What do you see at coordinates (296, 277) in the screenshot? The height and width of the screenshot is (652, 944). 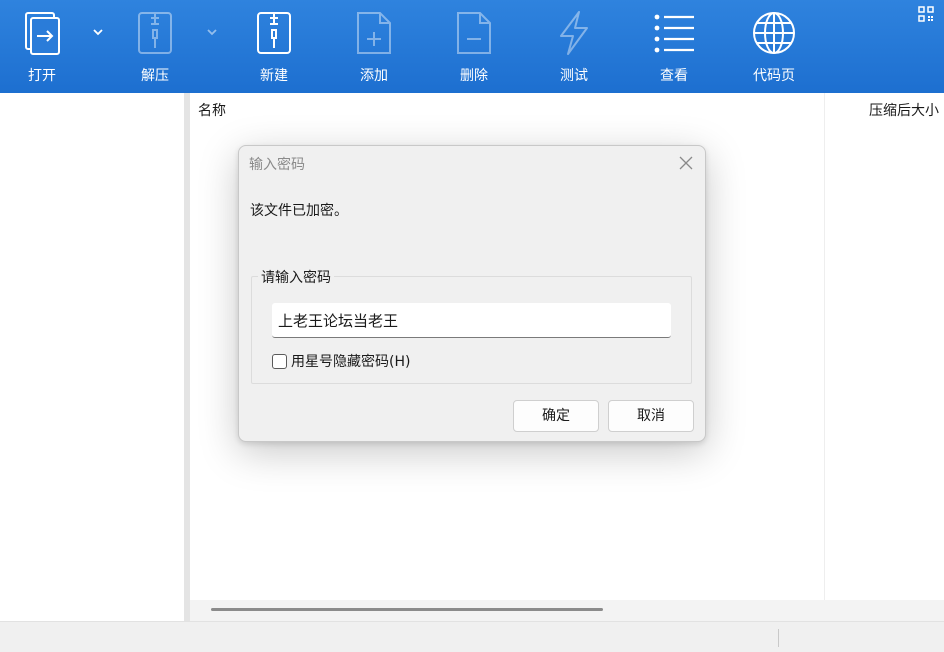 I see `password-group-label: 请输入密码` at bounding box center [296, 277].